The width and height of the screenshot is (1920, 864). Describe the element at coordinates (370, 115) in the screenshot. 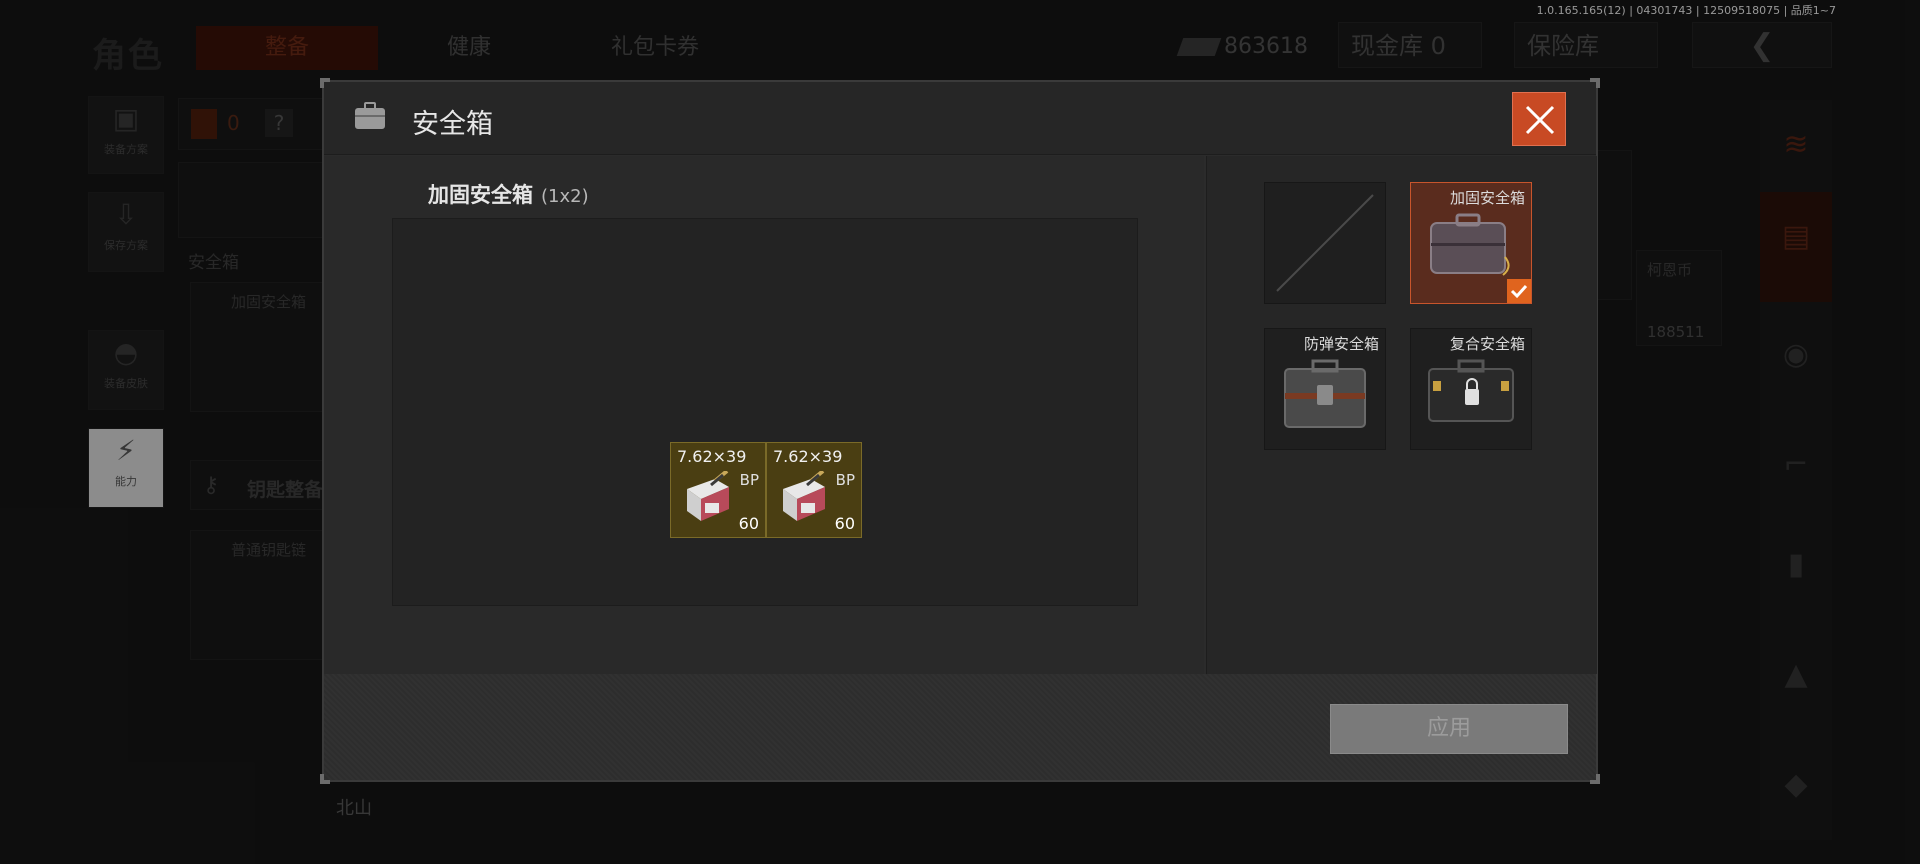

I see `briefcase-icon` at that location.